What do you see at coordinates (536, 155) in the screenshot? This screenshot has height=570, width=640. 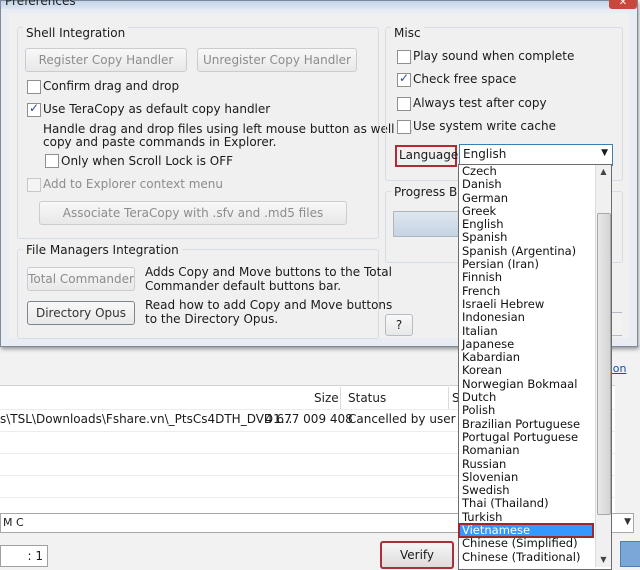 I see `language-select: English ▼` at bounding box center [536, 155].